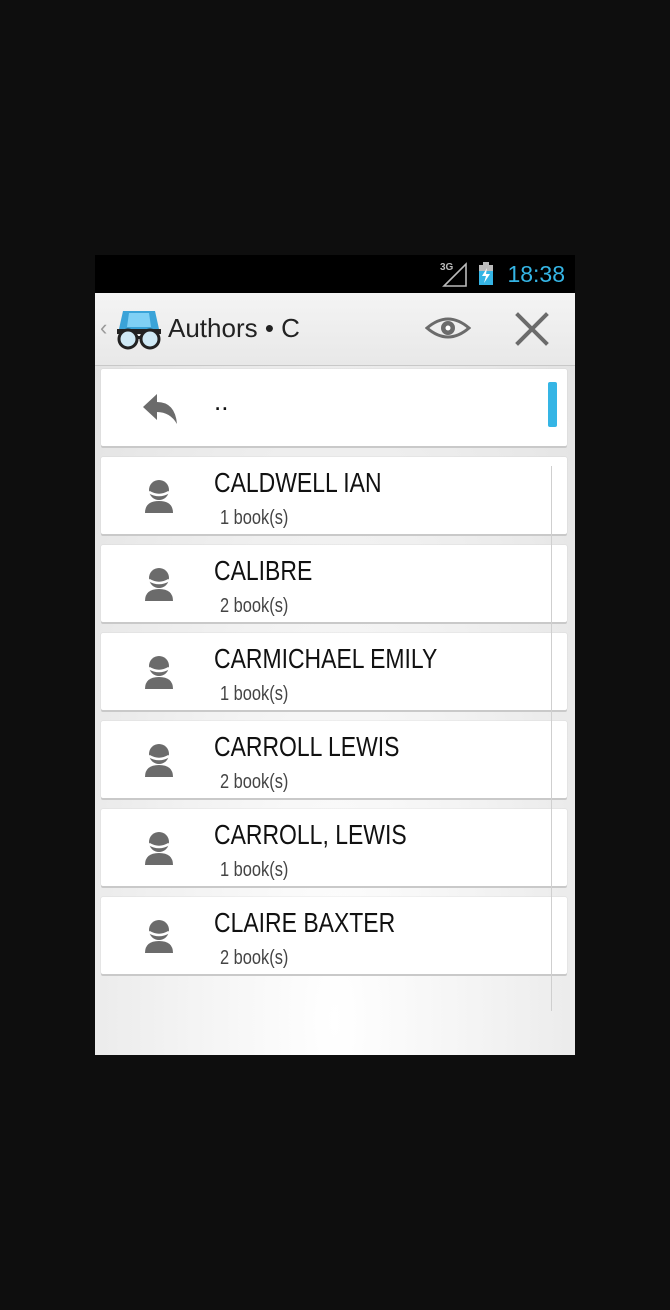 The image size is (670, 1310). I want to click on author-name: CLAIRE BAXTER, so click(305, 922).